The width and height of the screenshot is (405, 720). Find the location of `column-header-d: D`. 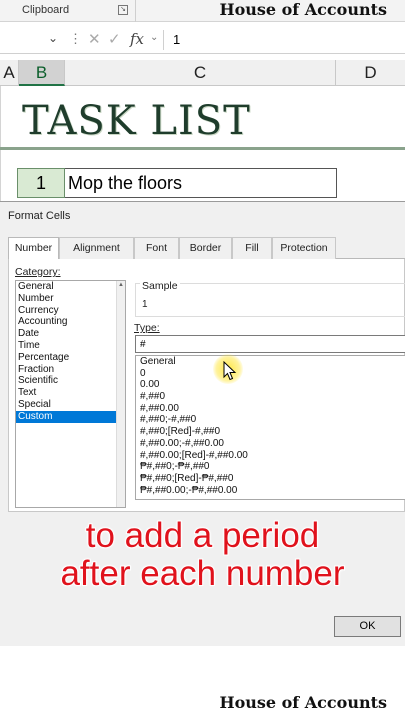

column-header-d: D is located at coordinates (370, 73).